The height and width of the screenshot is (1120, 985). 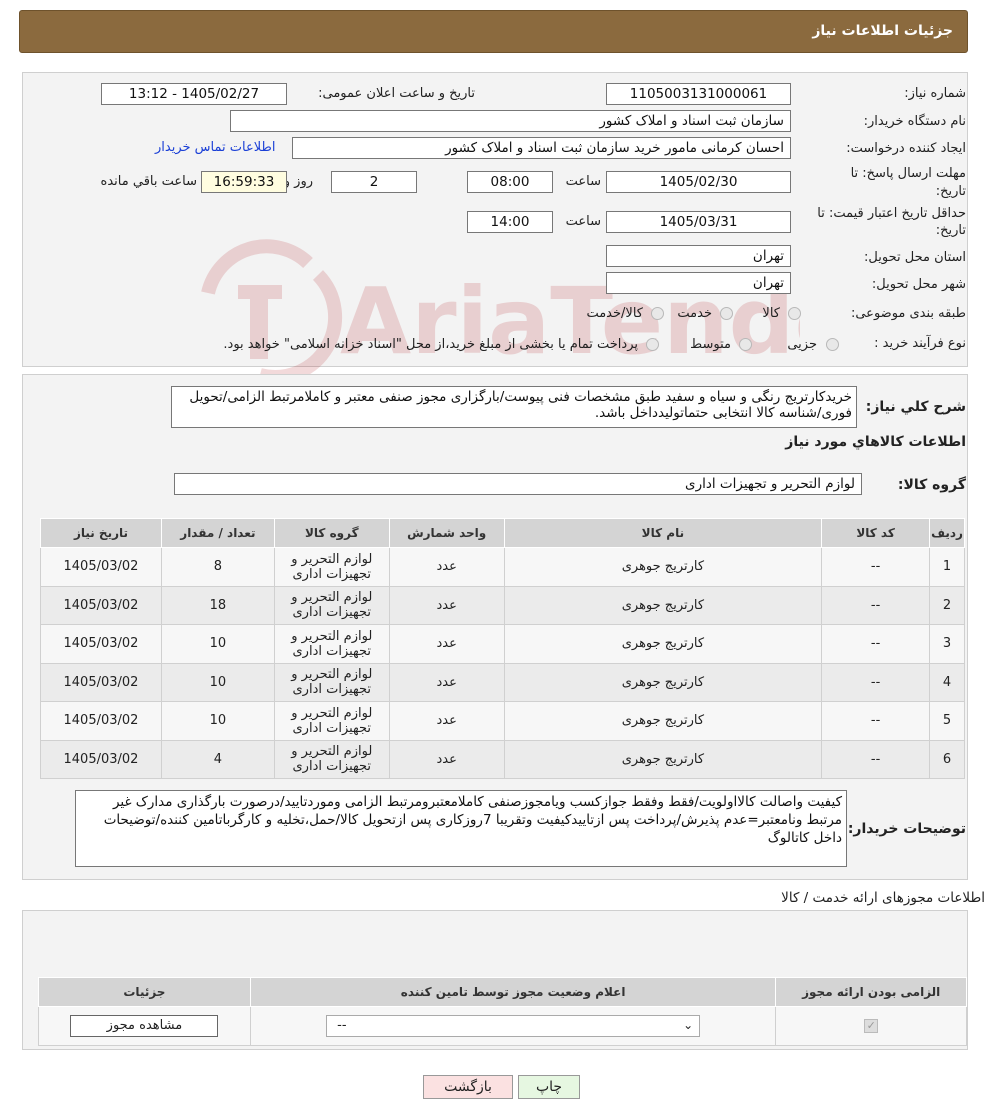 I want to click on buyer-org-field: سازمان ثبت اسناد و املاک کشور, so click(x=510, y=121).